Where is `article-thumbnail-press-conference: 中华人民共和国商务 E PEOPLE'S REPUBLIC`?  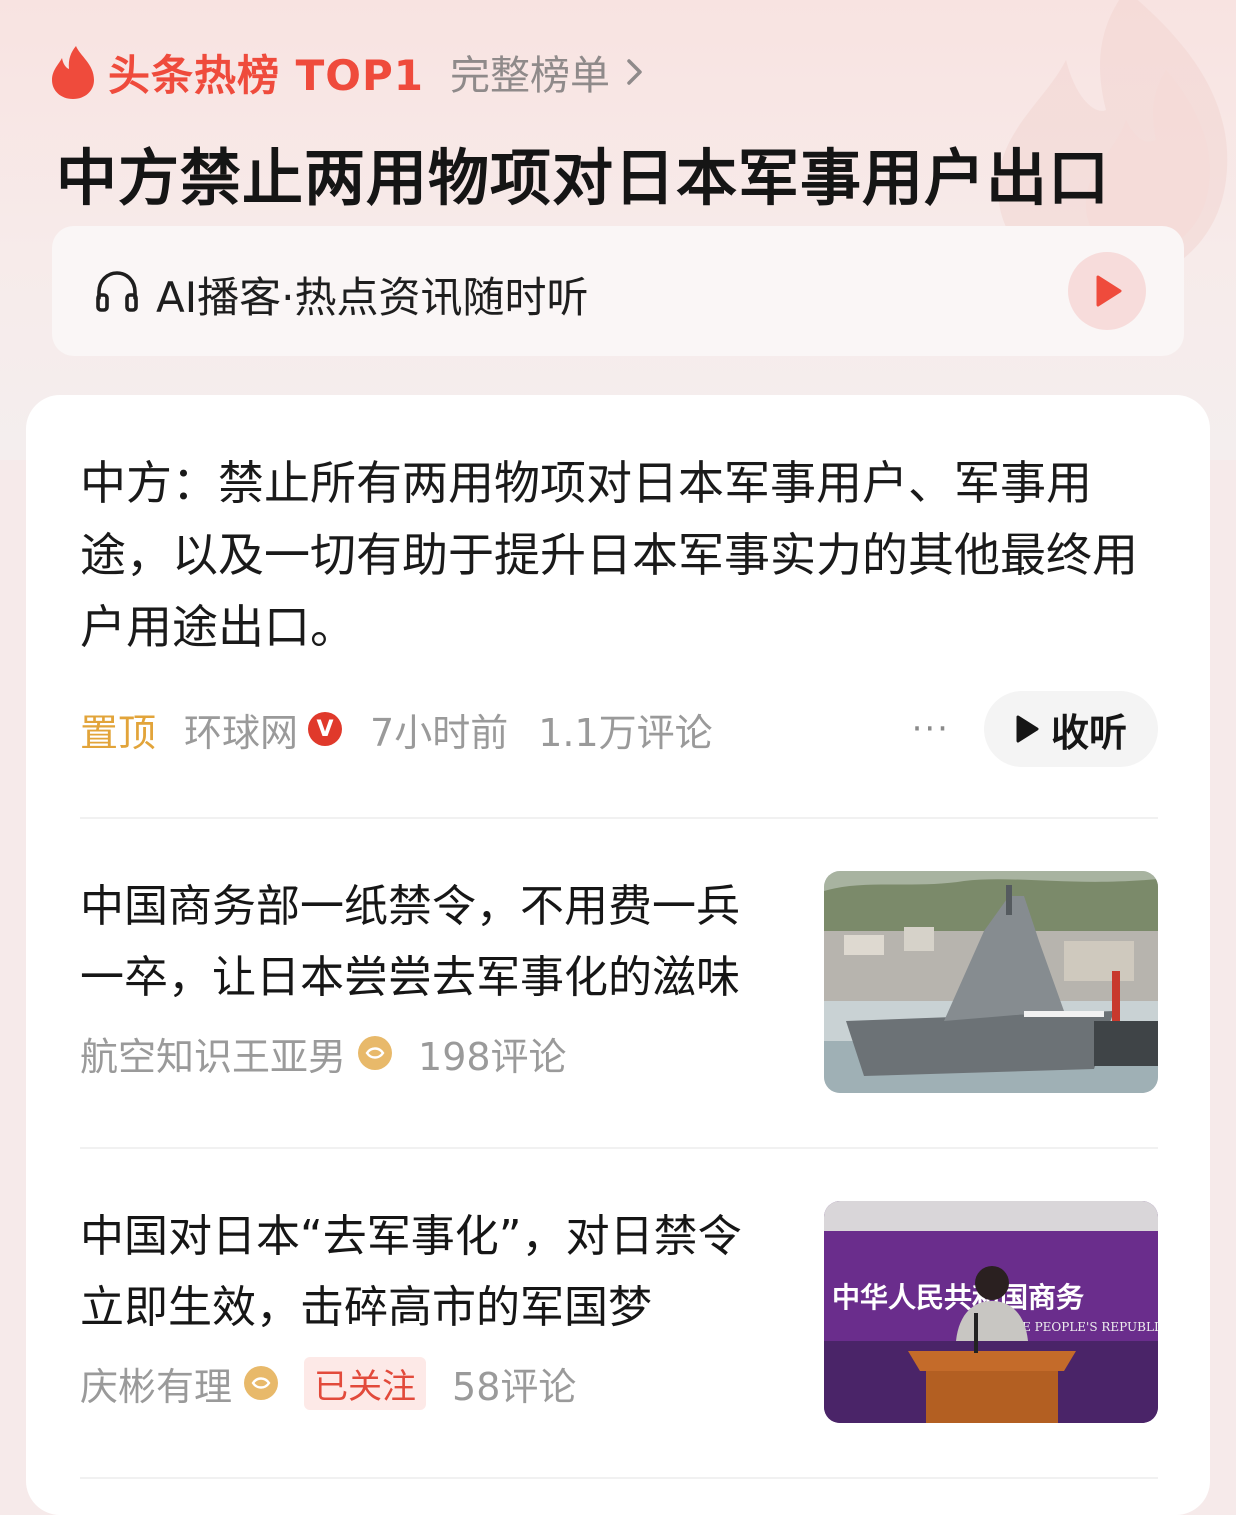 article-thumbnail-press-conference: 中华人民共和国商务 E PEOPLE'S REPUBLIC is located at coordinates (991, 1312).